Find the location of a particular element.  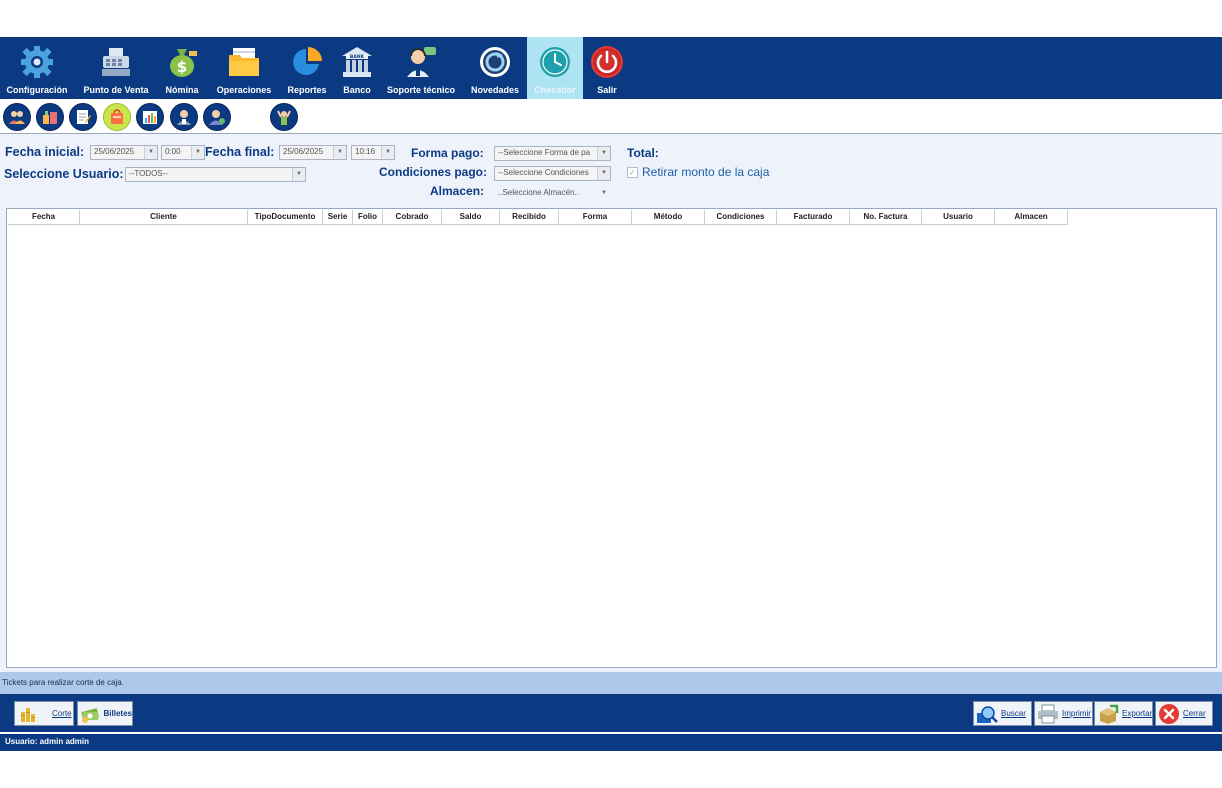

usuario-value: --TODOS-- is located at coordinates (148, 173).